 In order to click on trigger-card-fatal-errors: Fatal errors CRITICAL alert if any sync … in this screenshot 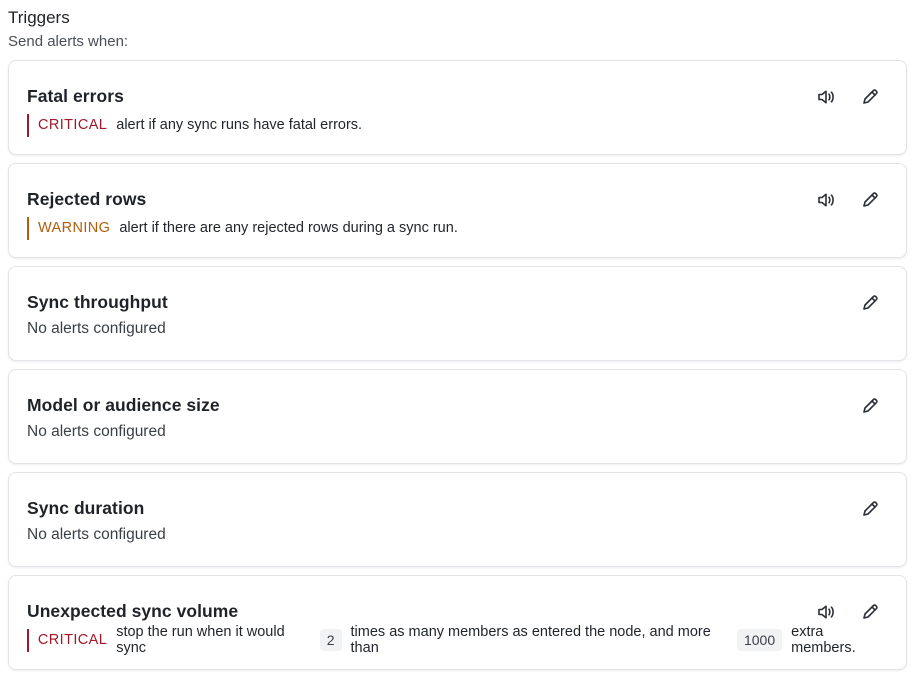, I will do `click(457, 107)`.